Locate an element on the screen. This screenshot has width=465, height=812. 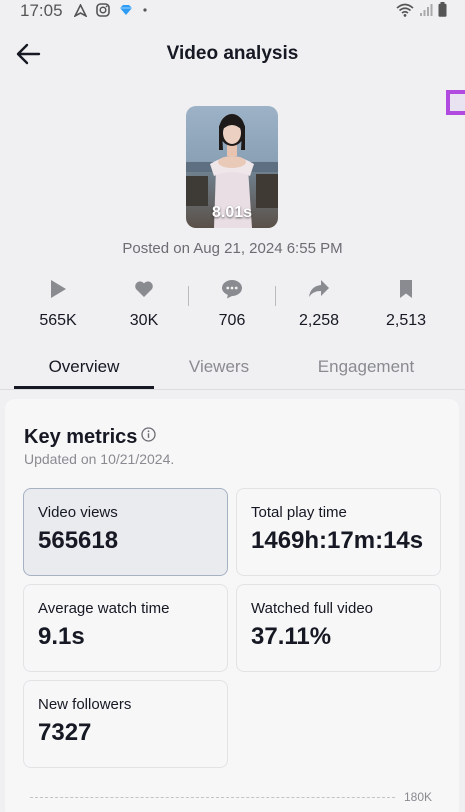
status-icons-left is located at coordinates (111, 10).